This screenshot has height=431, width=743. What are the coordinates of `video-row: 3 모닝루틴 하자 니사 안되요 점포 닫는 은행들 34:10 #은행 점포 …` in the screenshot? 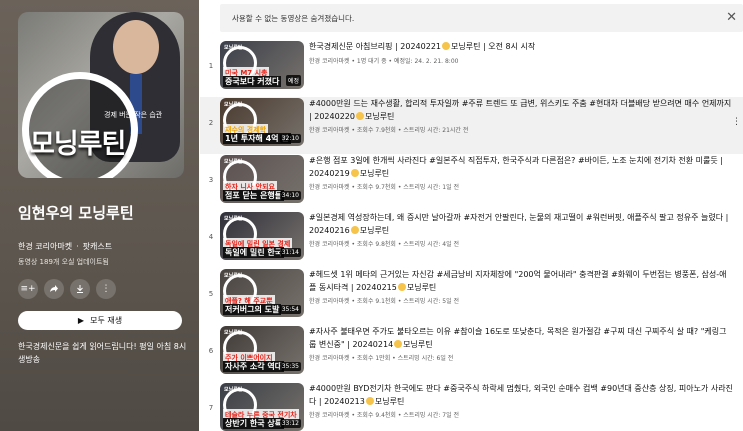 It's located at (471, 182).